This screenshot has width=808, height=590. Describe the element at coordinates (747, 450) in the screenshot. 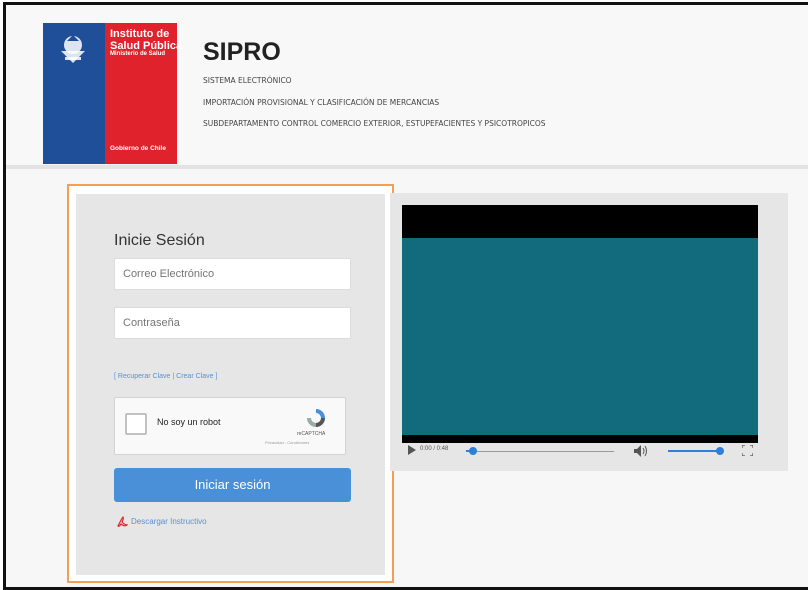

I see `fullscreen-icon` at that location.